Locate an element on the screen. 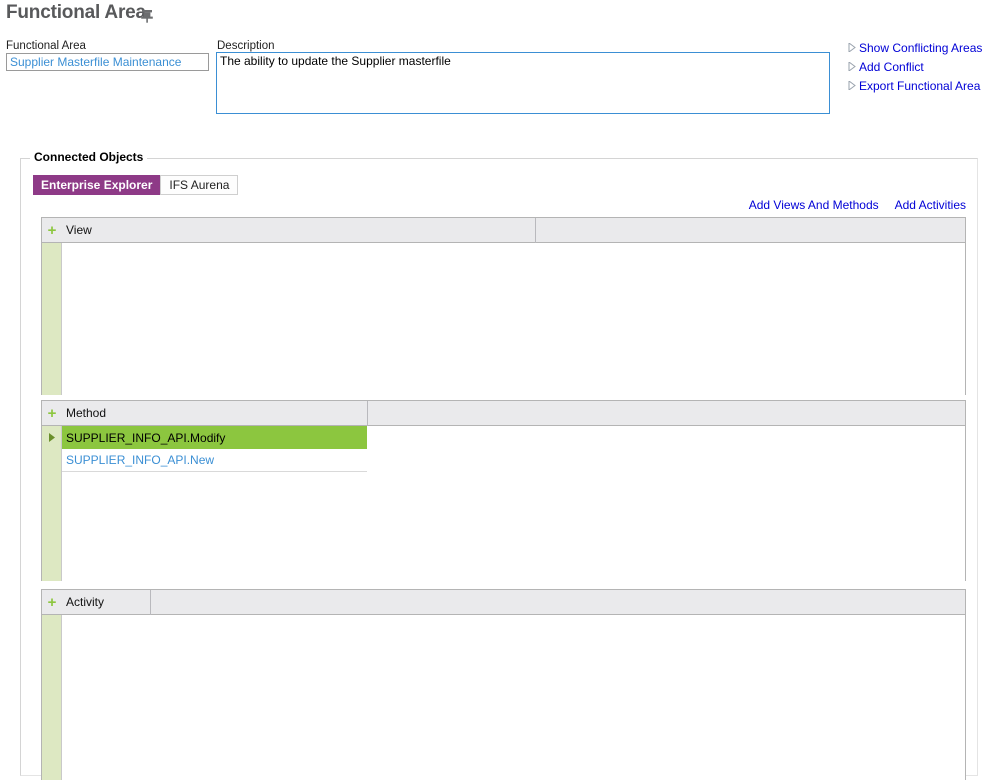 Image resolution: width=985 pixels, height=784 pixels. connected-objects-tabs: Enterprise Explorer IFS Aurena is located at coordinates (136, 185).